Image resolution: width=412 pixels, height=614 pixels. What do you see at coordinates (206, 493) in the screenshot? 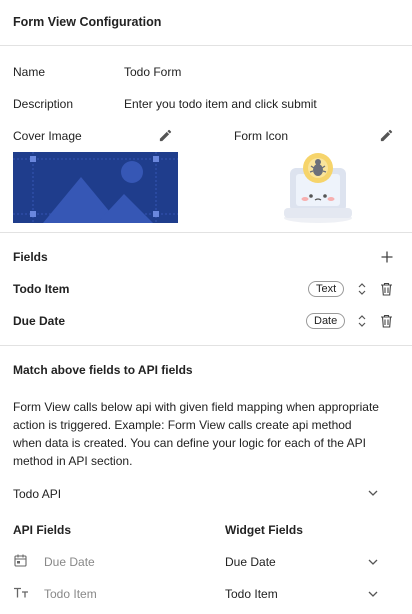
I see `api-select: Todo API` at bounding box center [206, 493].